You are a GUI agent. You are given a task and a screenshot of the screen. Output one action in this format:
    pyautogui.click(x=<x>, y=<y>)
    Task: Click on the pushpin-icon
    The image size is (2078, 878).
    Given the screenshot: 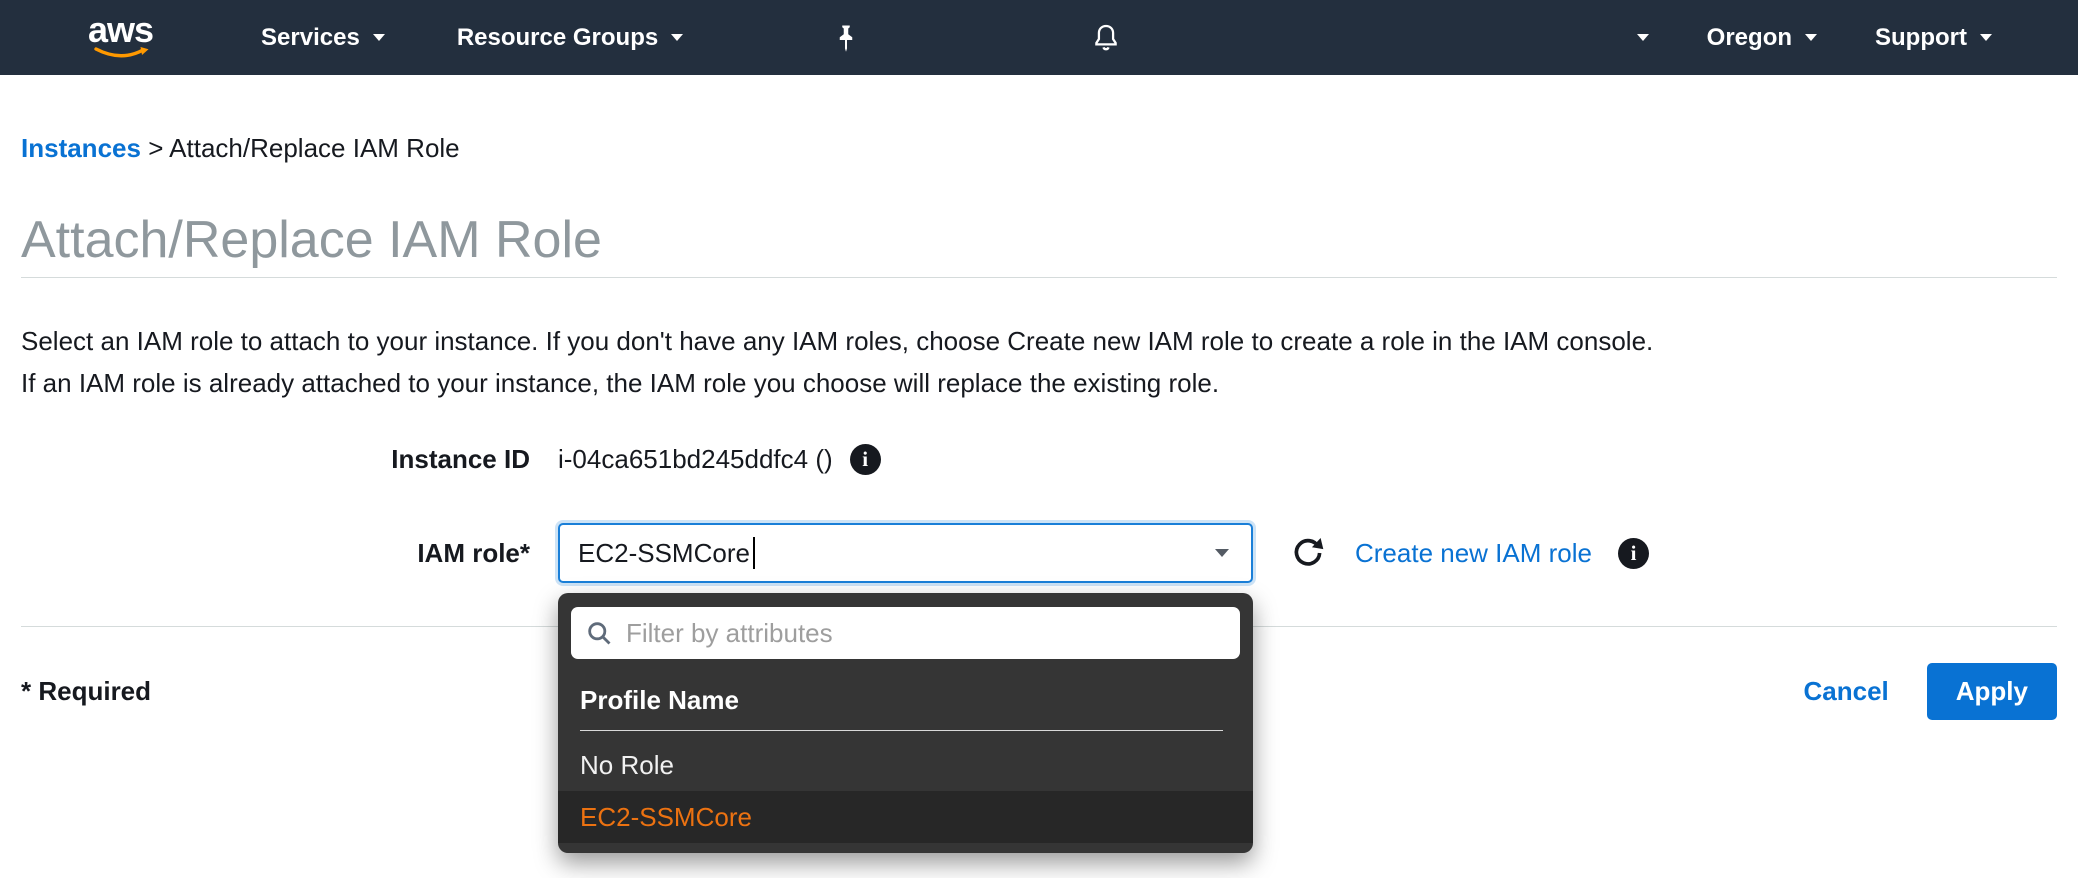 What is the action you would take?
    pyautogui.click(x=846, y=38)
    